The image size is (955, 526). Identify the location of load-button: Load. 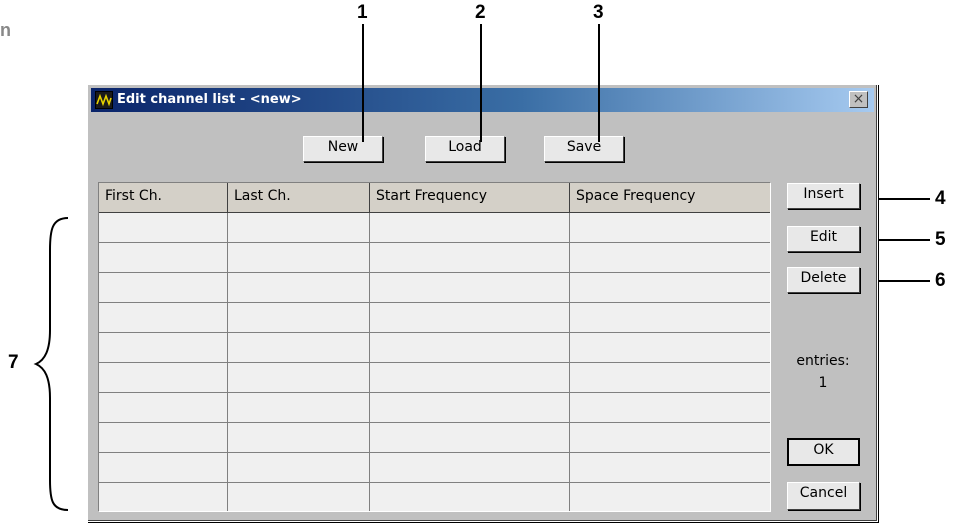
(465, 149).